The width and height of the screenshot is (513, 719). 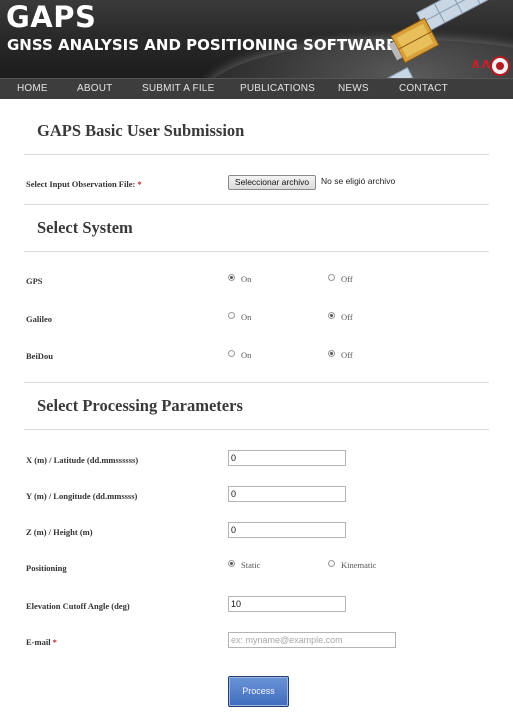 I want to click on beidou-off-radio, so click(x=331, y=353).